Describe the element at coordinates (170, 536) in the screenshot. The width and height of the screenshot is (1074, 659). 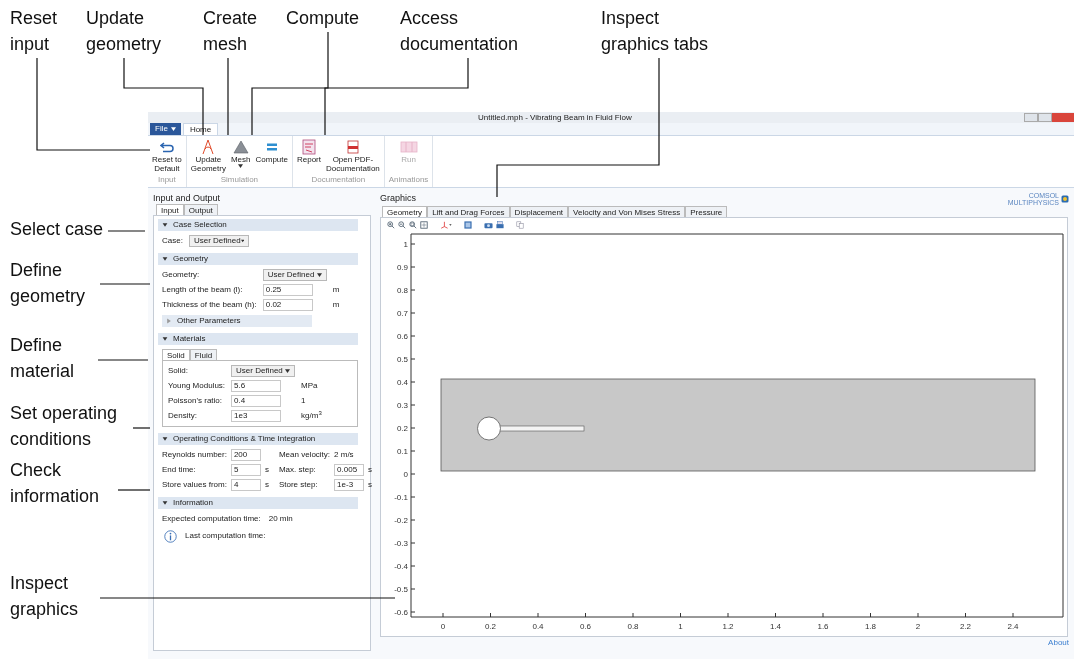
I see `info-icon` at that location.